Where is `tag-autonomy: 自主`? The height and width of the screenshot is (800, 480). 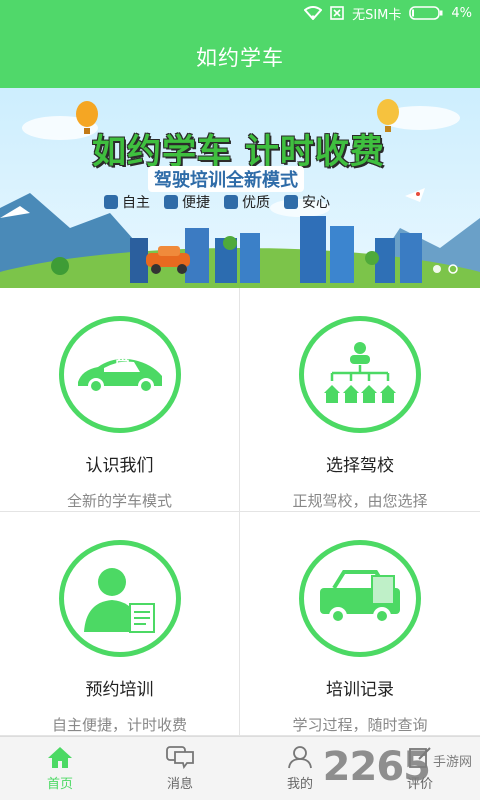 tag-autonomy: 自主 is located at coordinates (127, 202).